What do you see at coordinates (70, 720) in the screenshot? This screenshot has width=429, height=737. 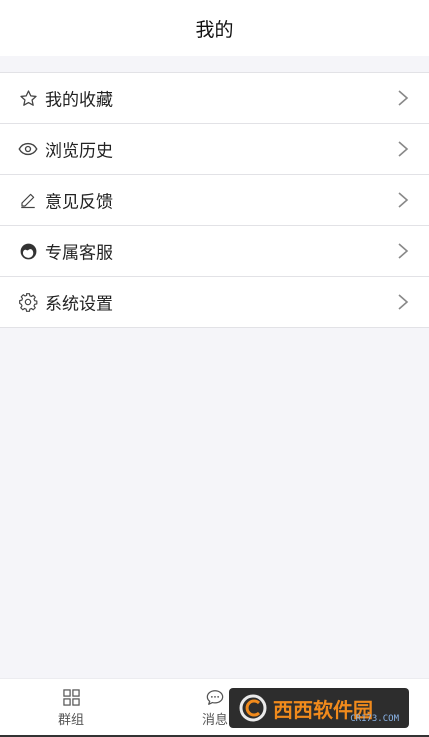 I see `tab-label: 群组` at bounding box center [70, 720].